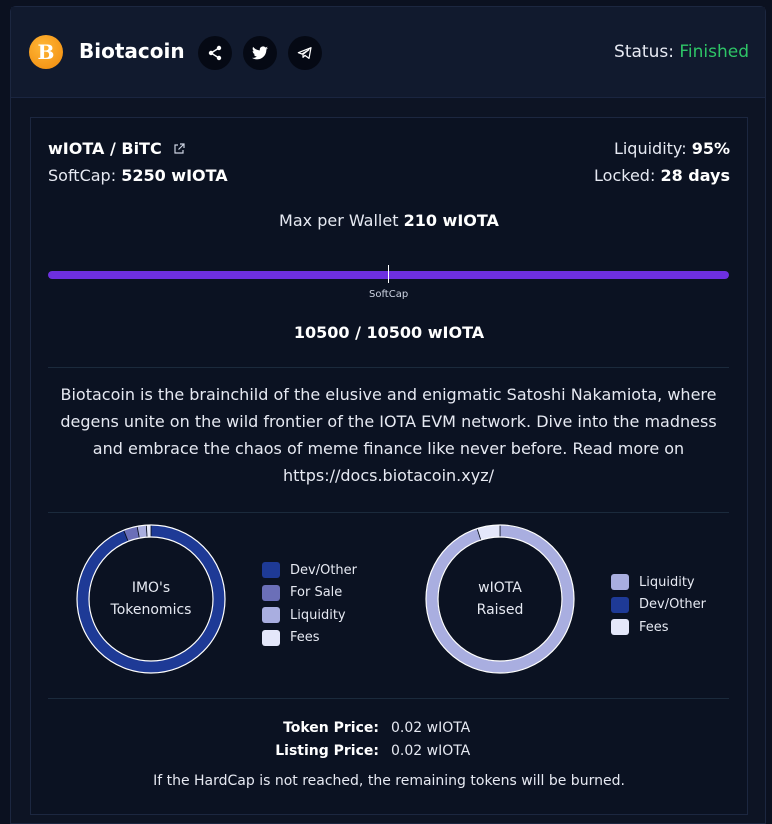 The width and height of the screenshot is (772, 824). What do you see at coordinates (215, 53) in the screenshot?
I see `share-icon` at bounding box center [215, 53].